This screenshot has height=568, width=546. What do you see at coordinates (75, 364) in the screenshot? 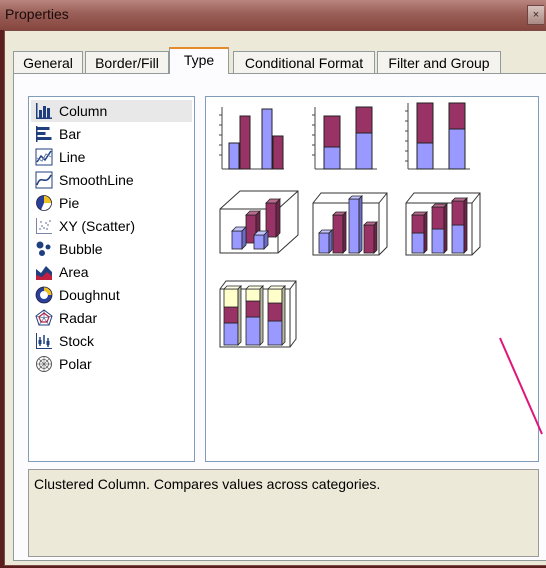
I see `chart-type-label: Polar` at bounding box center [75, 364].